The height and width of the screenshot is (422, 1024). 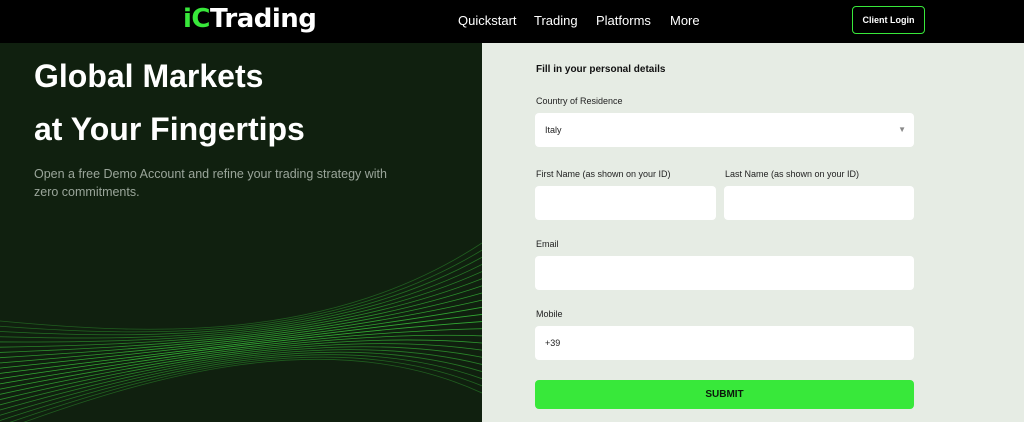 I want to click on email-label: Email, so click(x=547, y=244).